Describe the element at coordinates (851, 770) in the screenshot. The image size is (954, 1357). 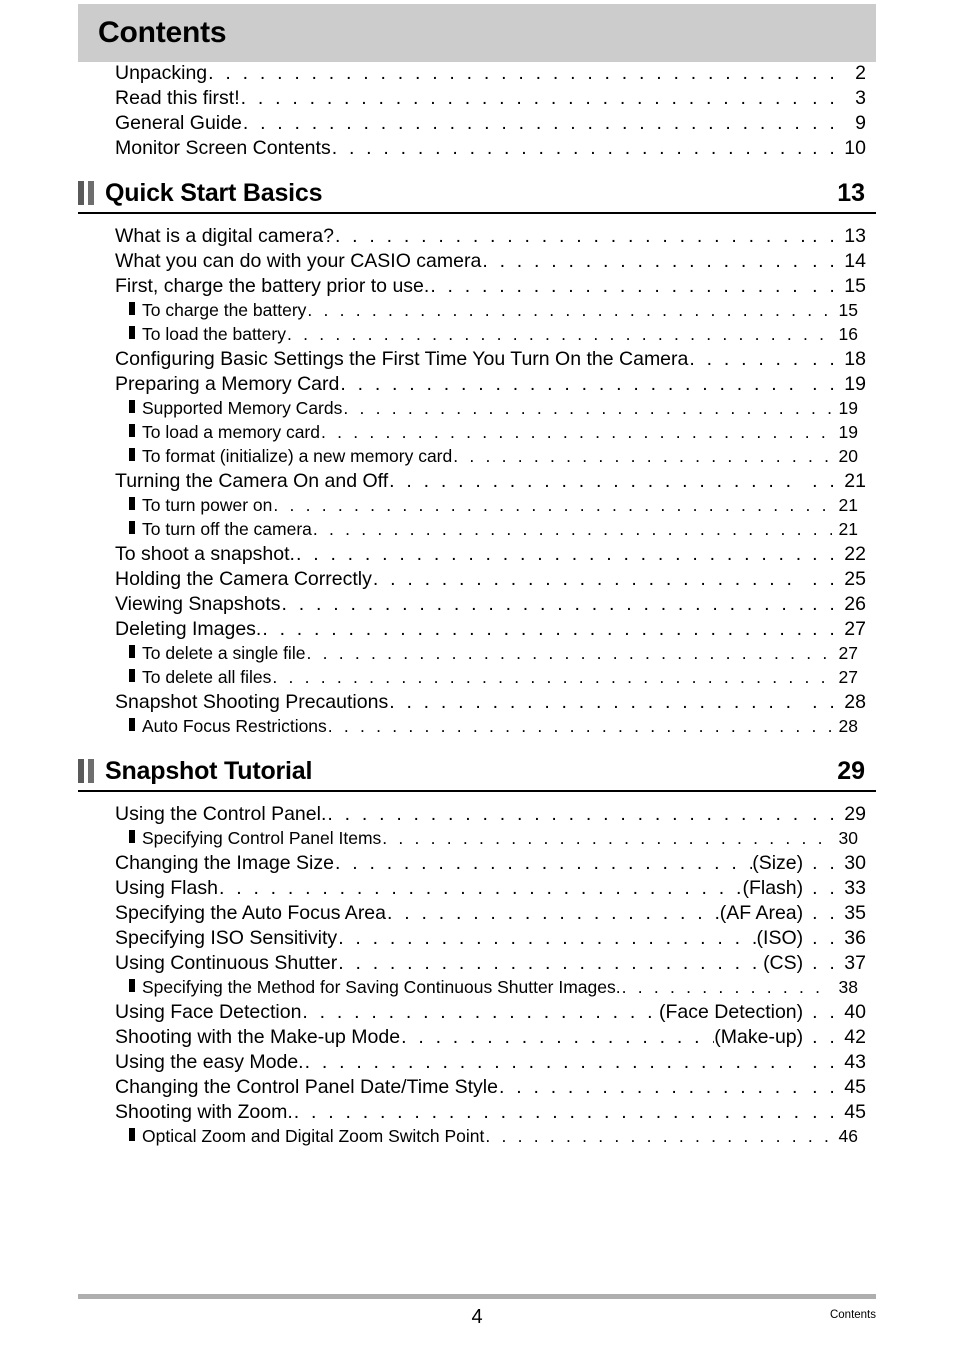
I see `toc-section-page-number: 29` at that location.